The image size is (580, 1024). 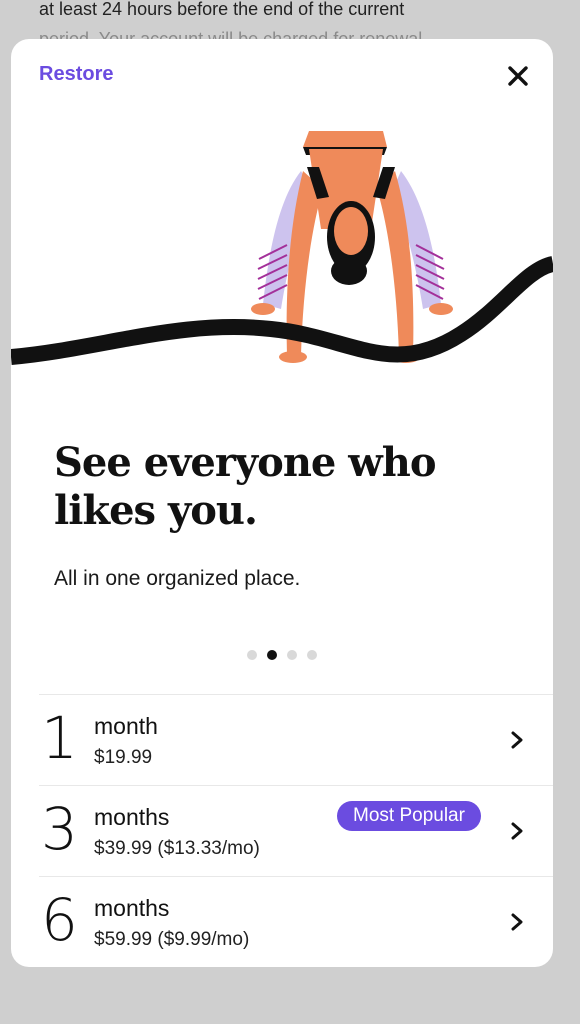 I want to click on illustration-face, so click(x=351, y=231).